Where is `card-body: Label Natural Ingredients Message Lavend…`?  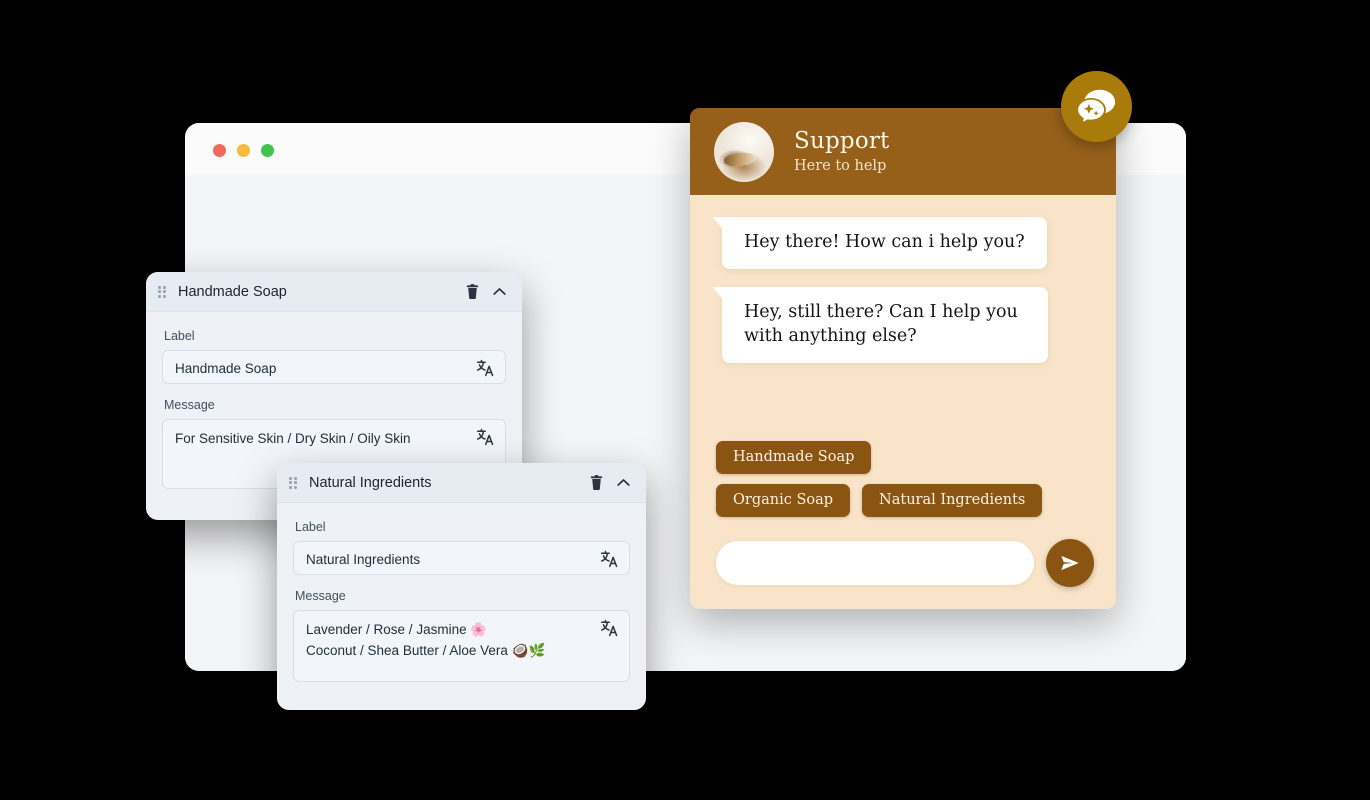
card-body: Label Natural Ingredients Message Lavend… is located at coordinates (461, 600).